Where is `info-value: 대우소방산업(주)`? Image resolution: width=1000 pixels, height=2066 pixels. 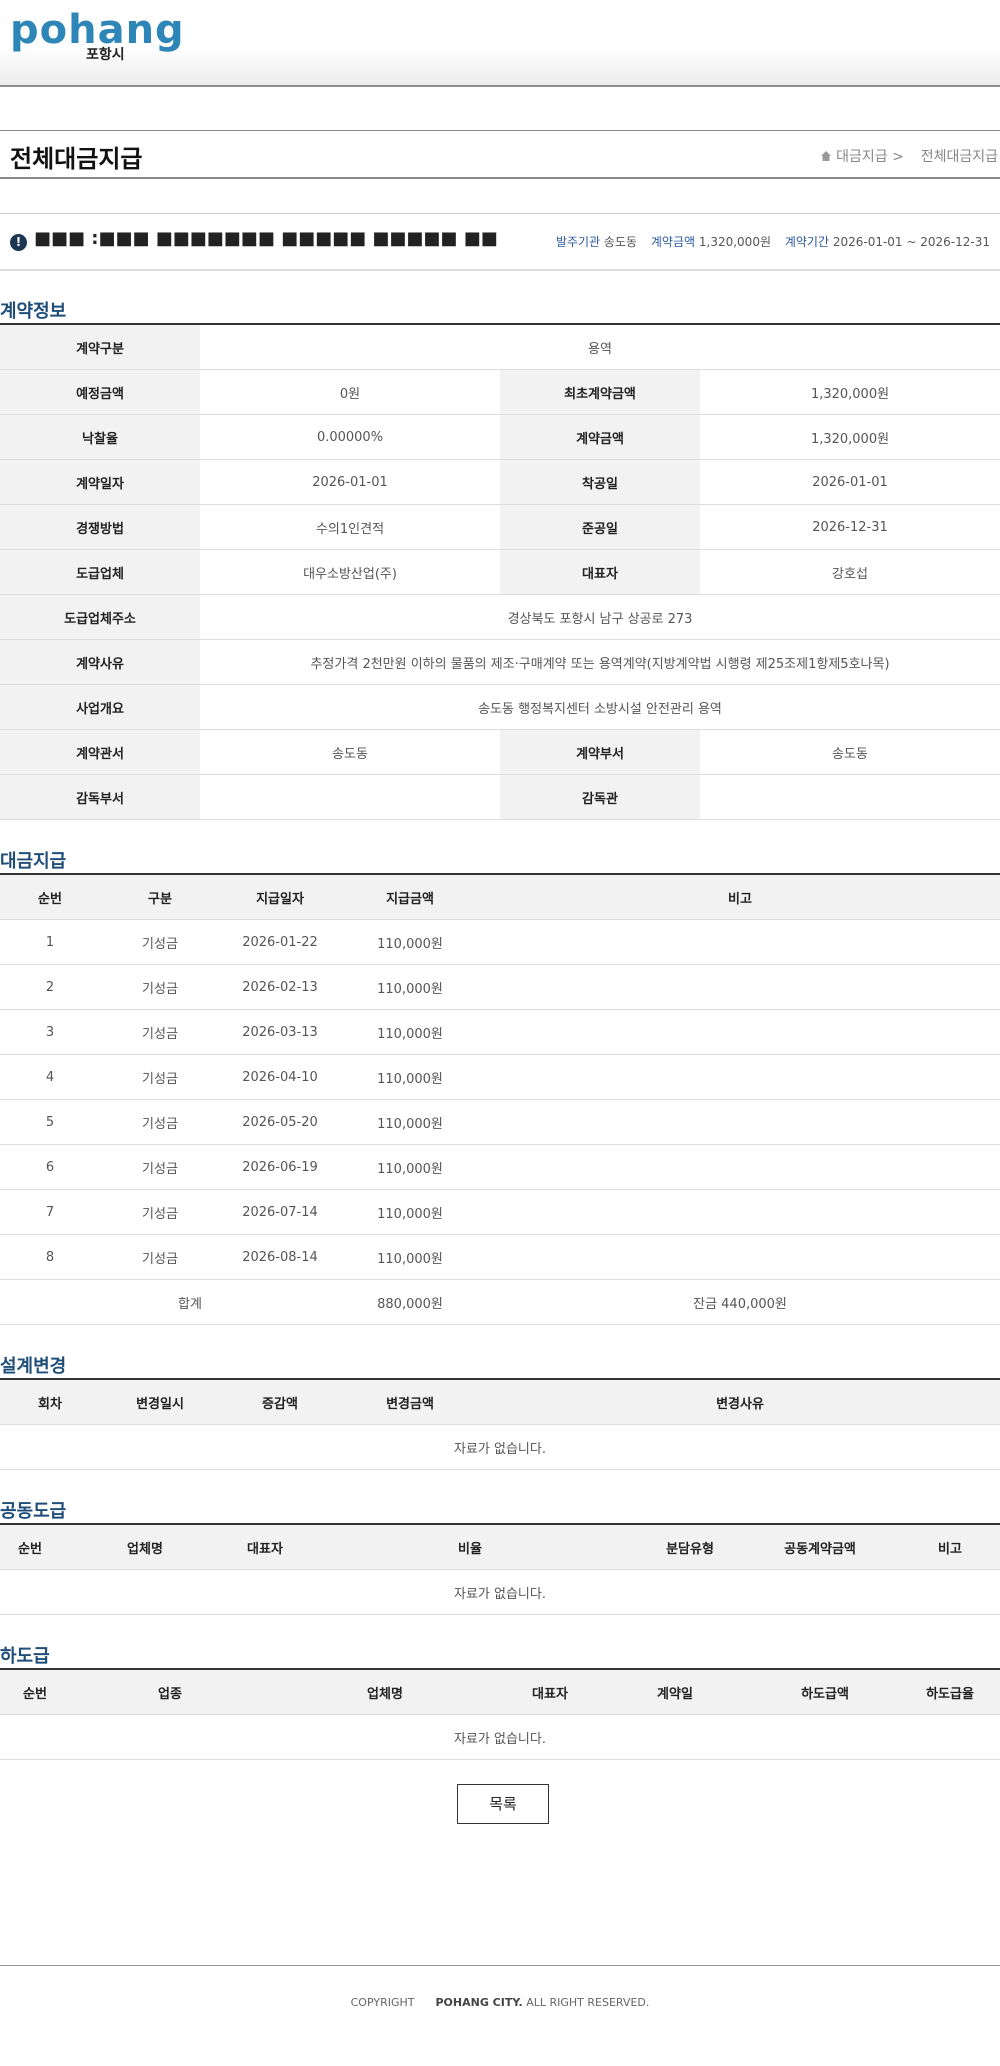
info-value: 대우소방산업(주) is located at coordinates (350, 572).